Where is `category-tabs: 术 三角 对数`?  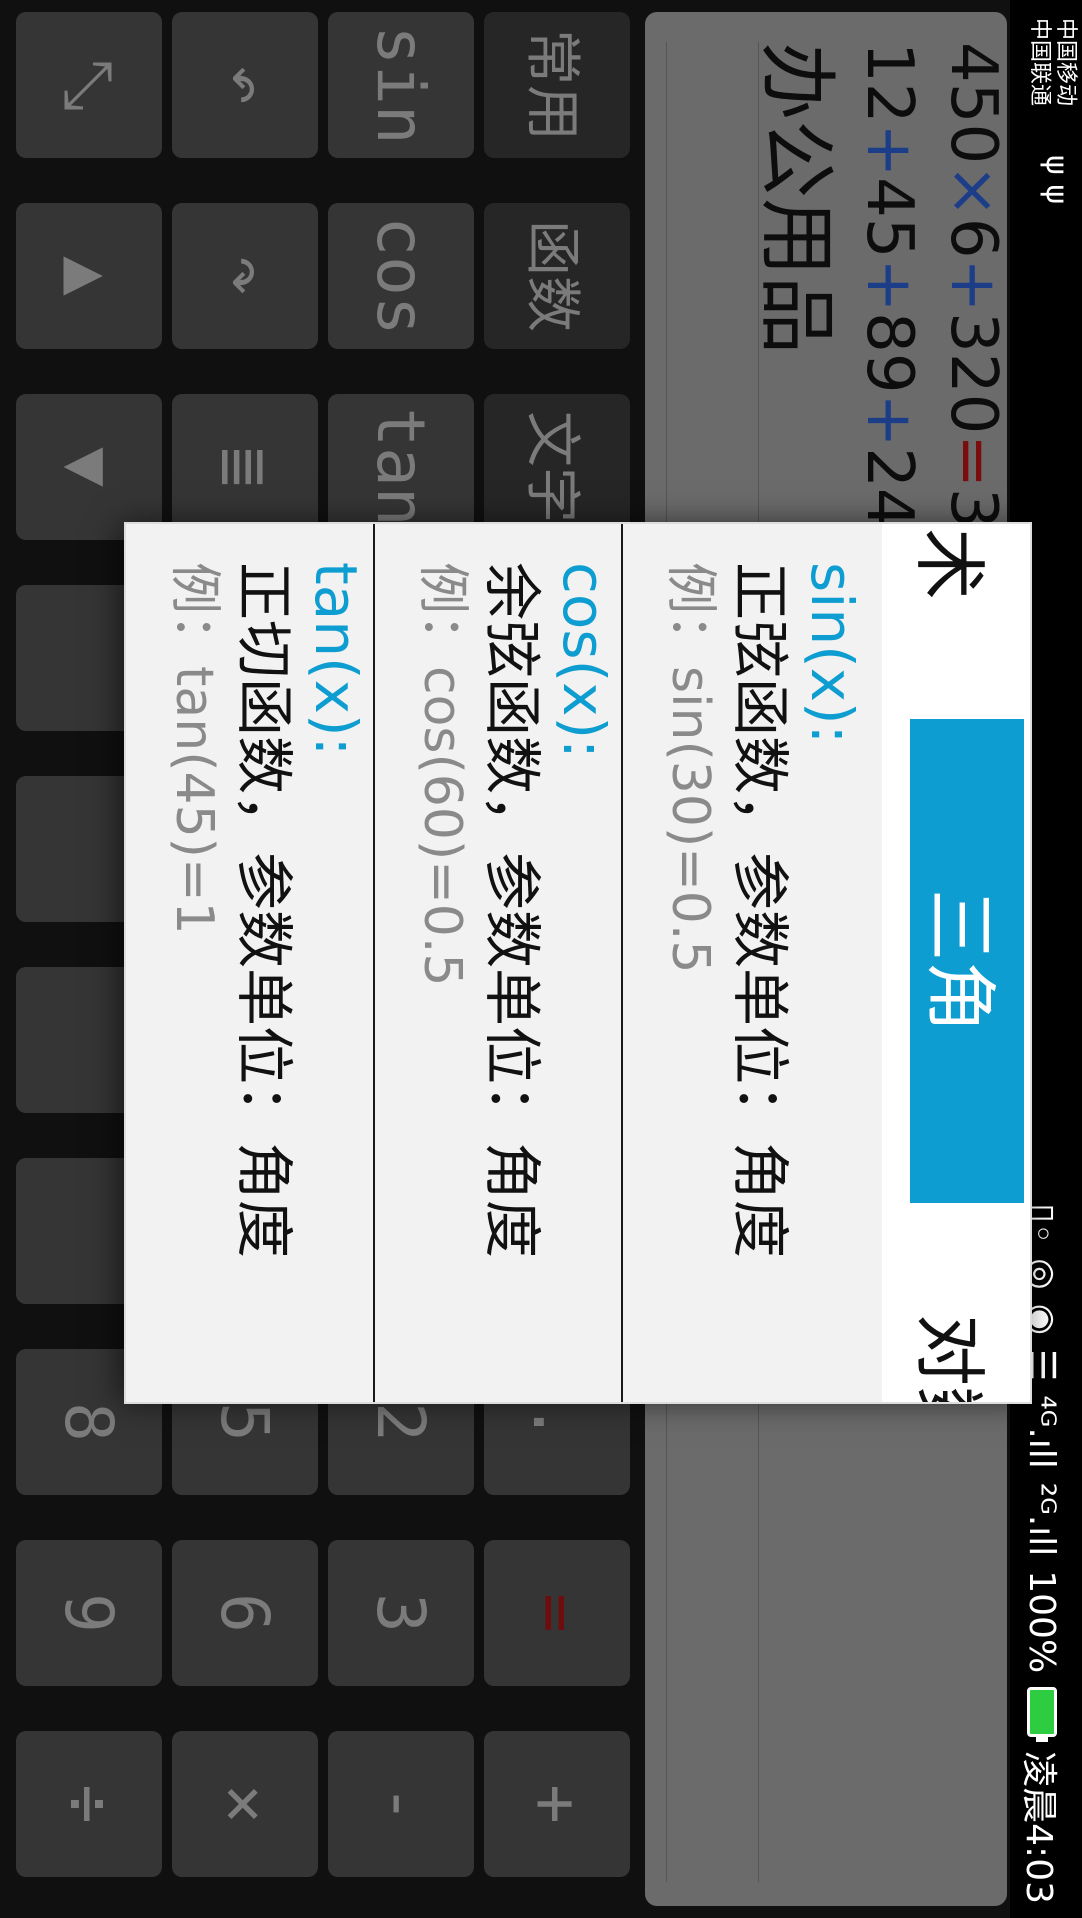 category-tabs: 术 三角 对数 is located at coordinates (956, 963).